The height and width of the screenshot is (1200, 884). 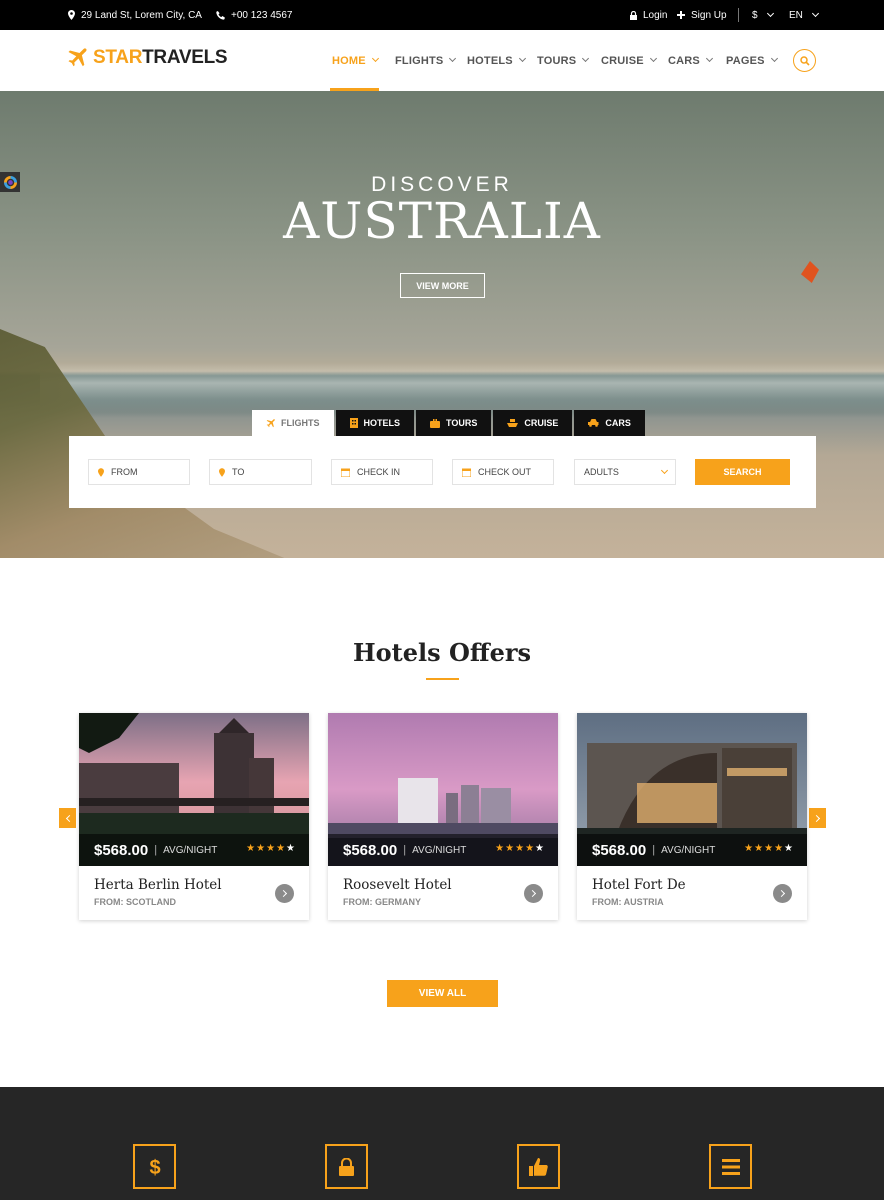 I want to click on carousel-prev-button, so click(x=67, y=818).